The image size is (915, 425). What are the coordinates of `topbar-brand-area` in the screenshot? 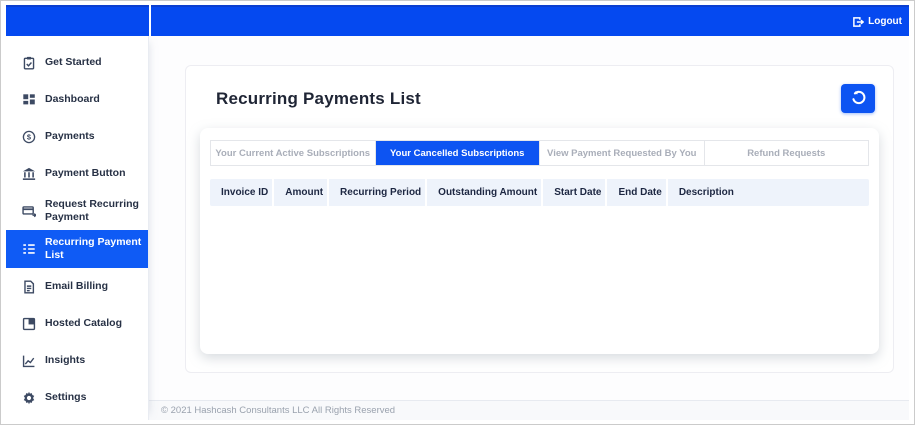 It's located at (77, 20).